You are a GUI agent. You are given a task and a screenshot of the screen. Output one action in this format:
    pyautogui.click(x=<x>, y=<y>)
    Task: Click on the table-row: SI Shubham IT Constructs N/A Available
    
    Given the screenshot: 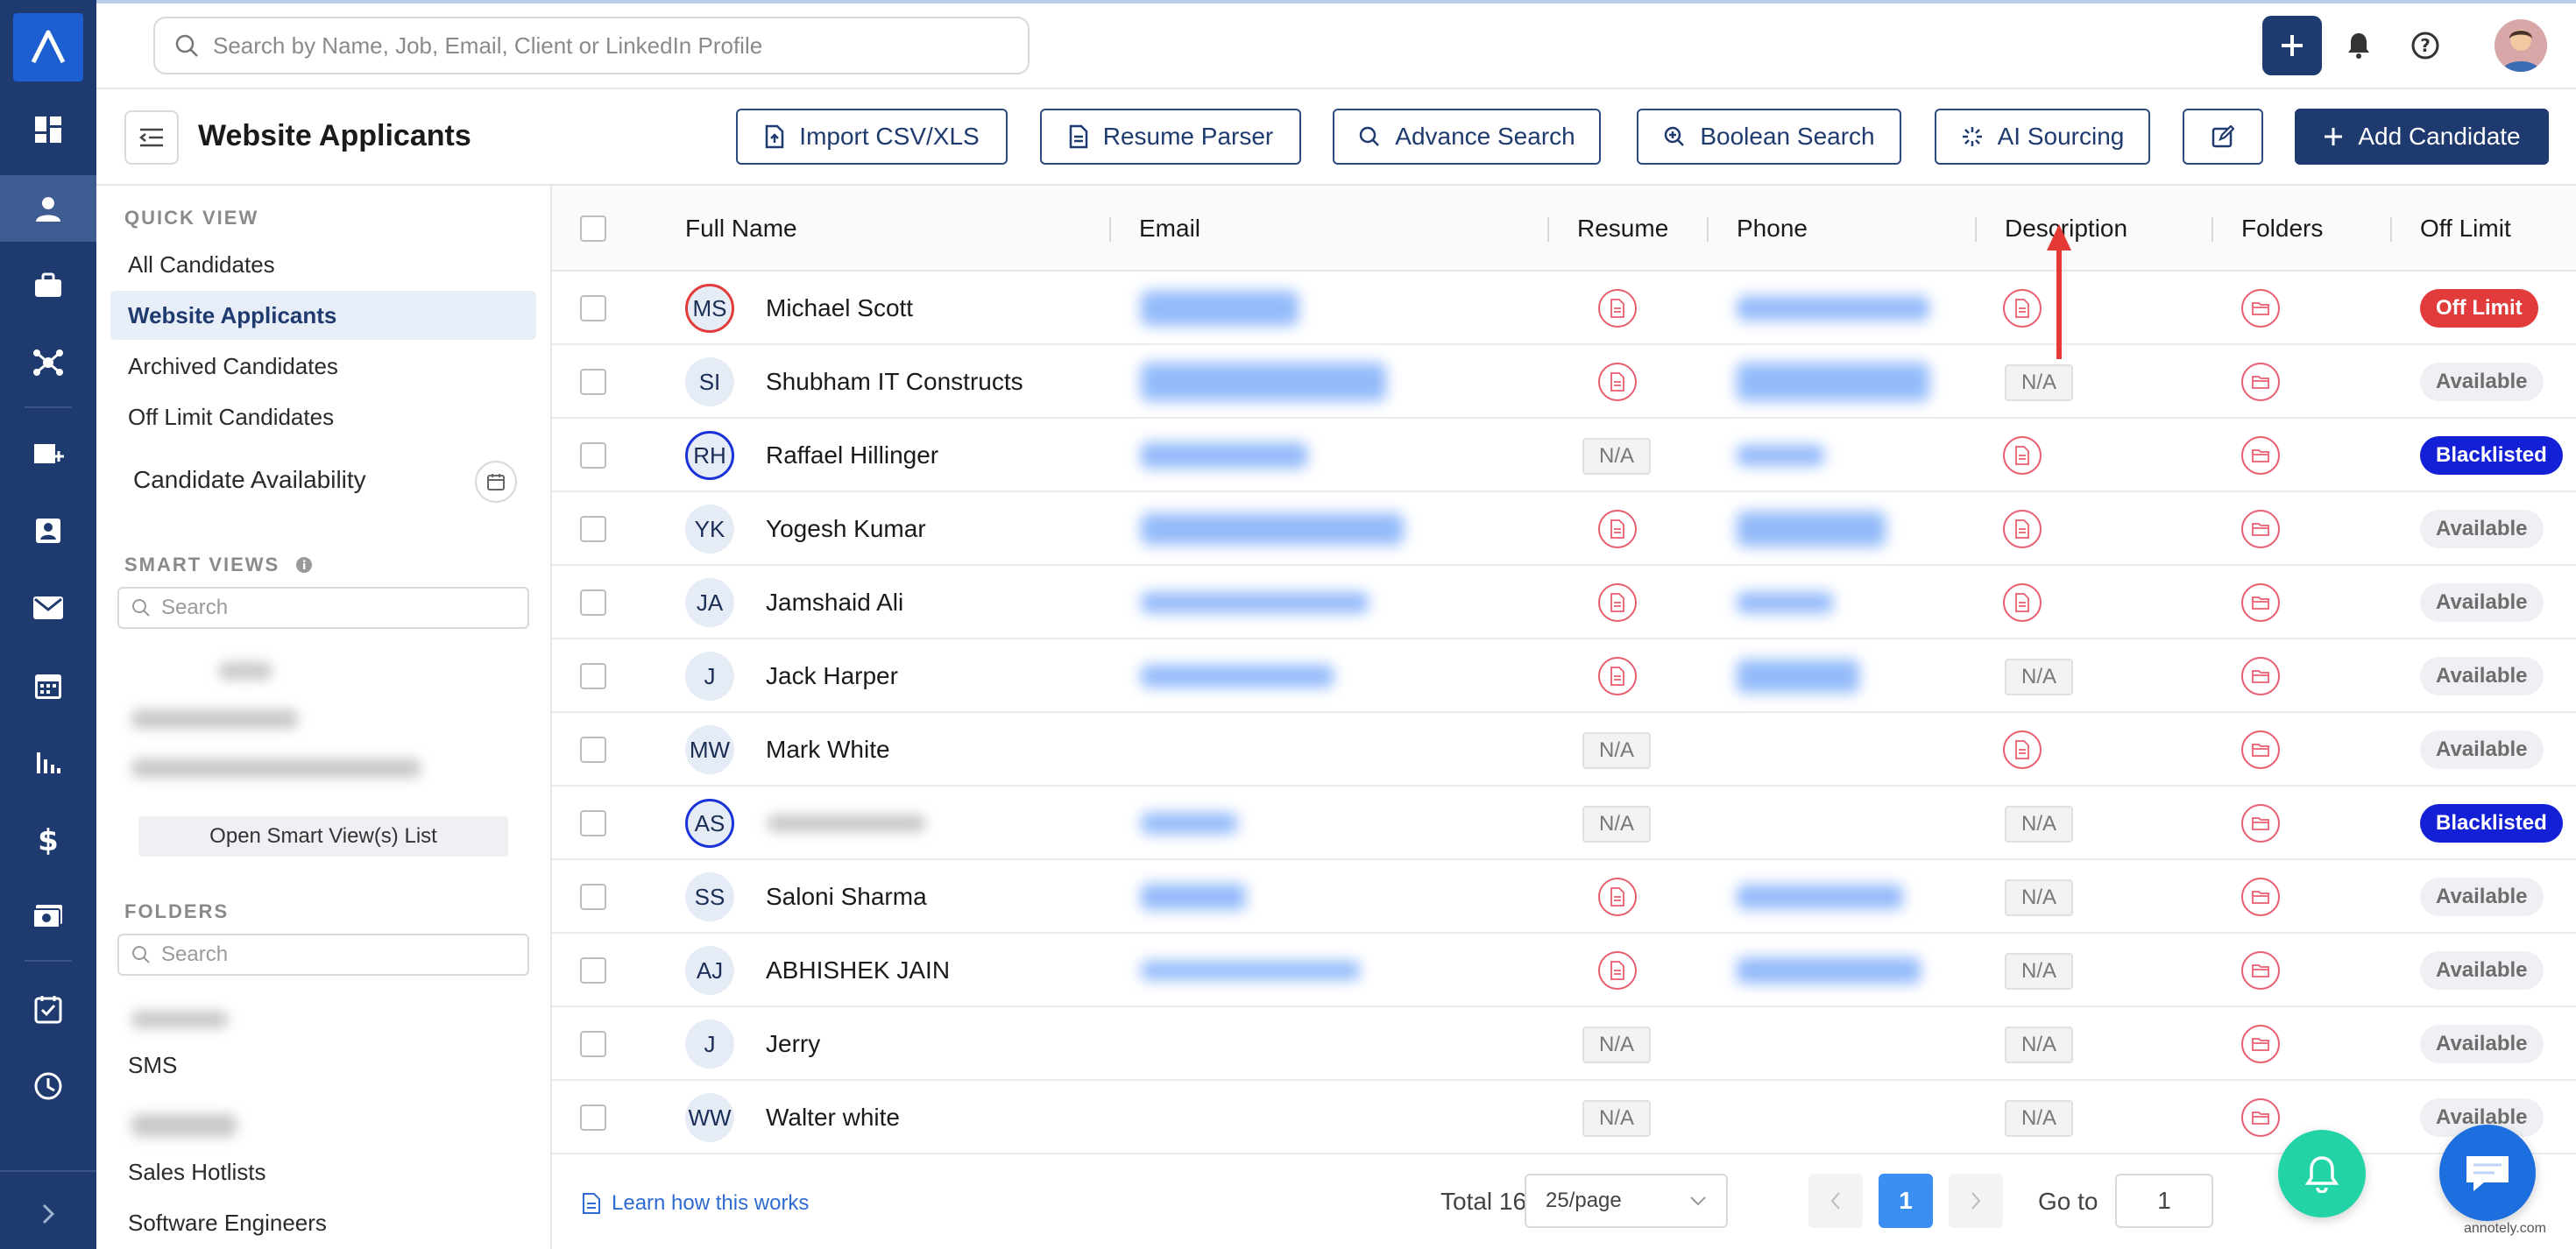 What is the action you would take?
    pyautogui.click(x=1564, y=382)
    